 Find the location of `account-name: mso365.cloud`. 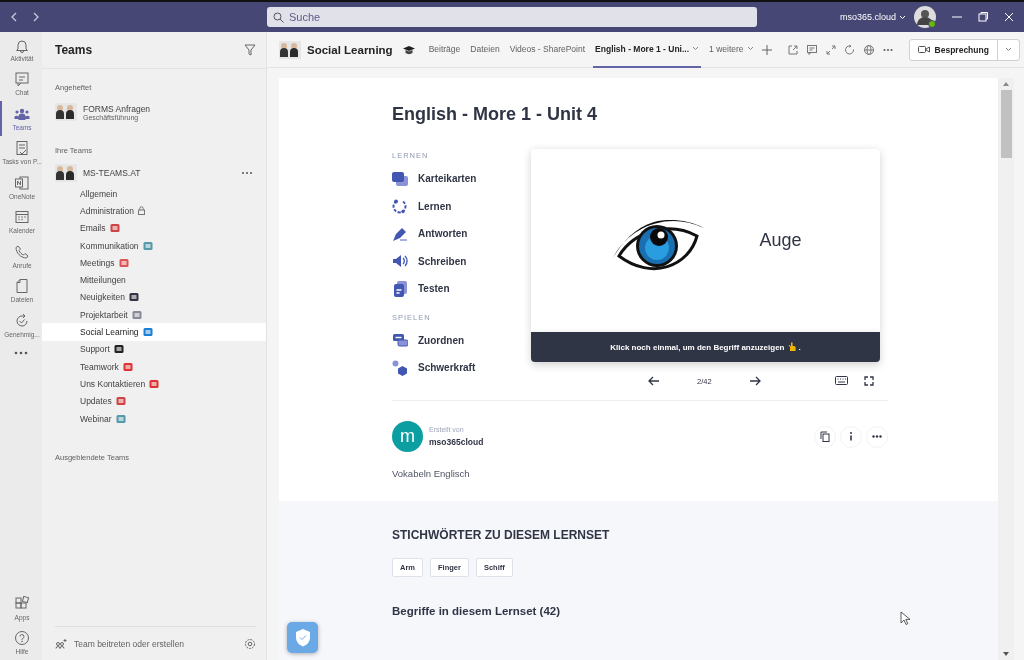

account-name: mso365.cloud is located at coordinates (867, 17).